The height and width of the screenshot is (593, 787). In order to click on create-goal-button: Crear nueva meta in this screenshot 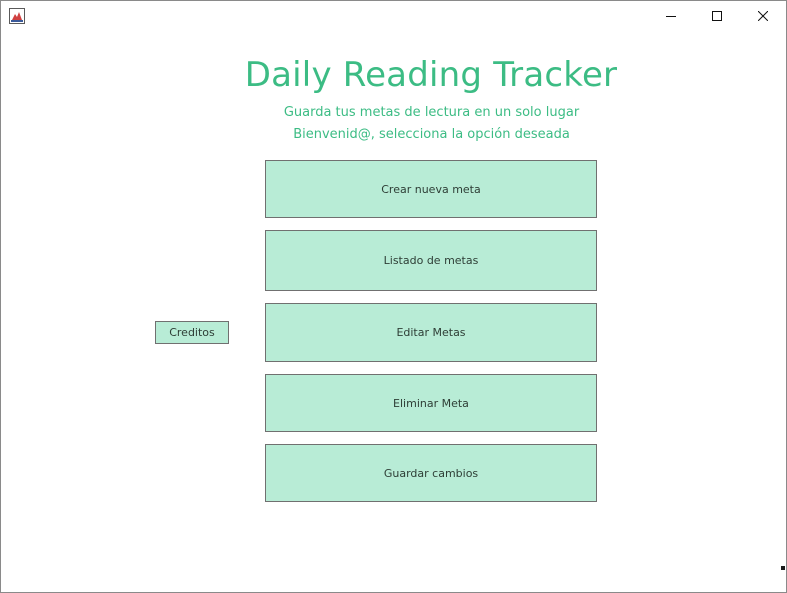, I will do `click(431, 189)`.